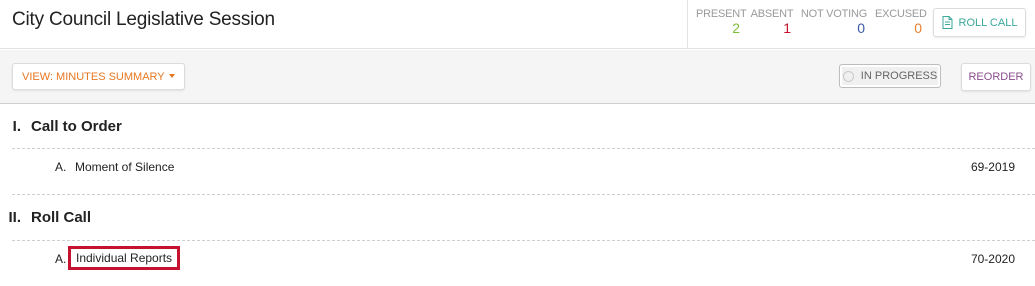 The height and width of the screenshot is (286, 1035). I want to click on not-voting-stat: NOT VOTING 0, so click(834, 22).